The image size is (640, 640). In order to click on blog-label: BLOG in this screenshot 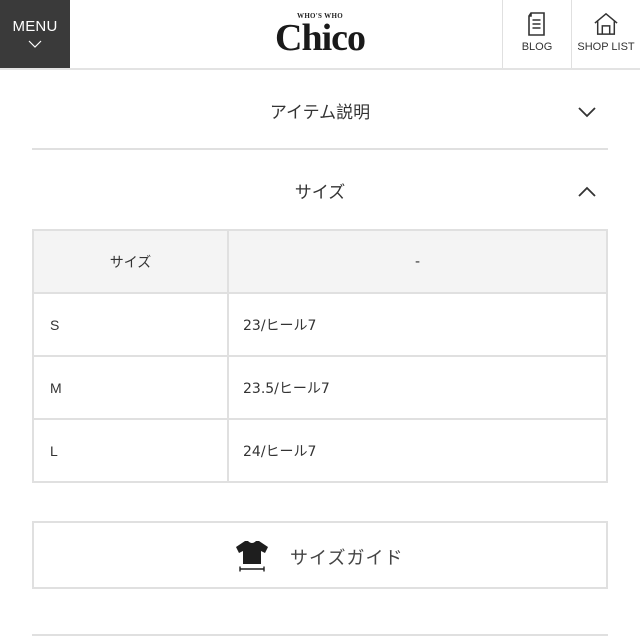, I will do `click(537, 47)`.